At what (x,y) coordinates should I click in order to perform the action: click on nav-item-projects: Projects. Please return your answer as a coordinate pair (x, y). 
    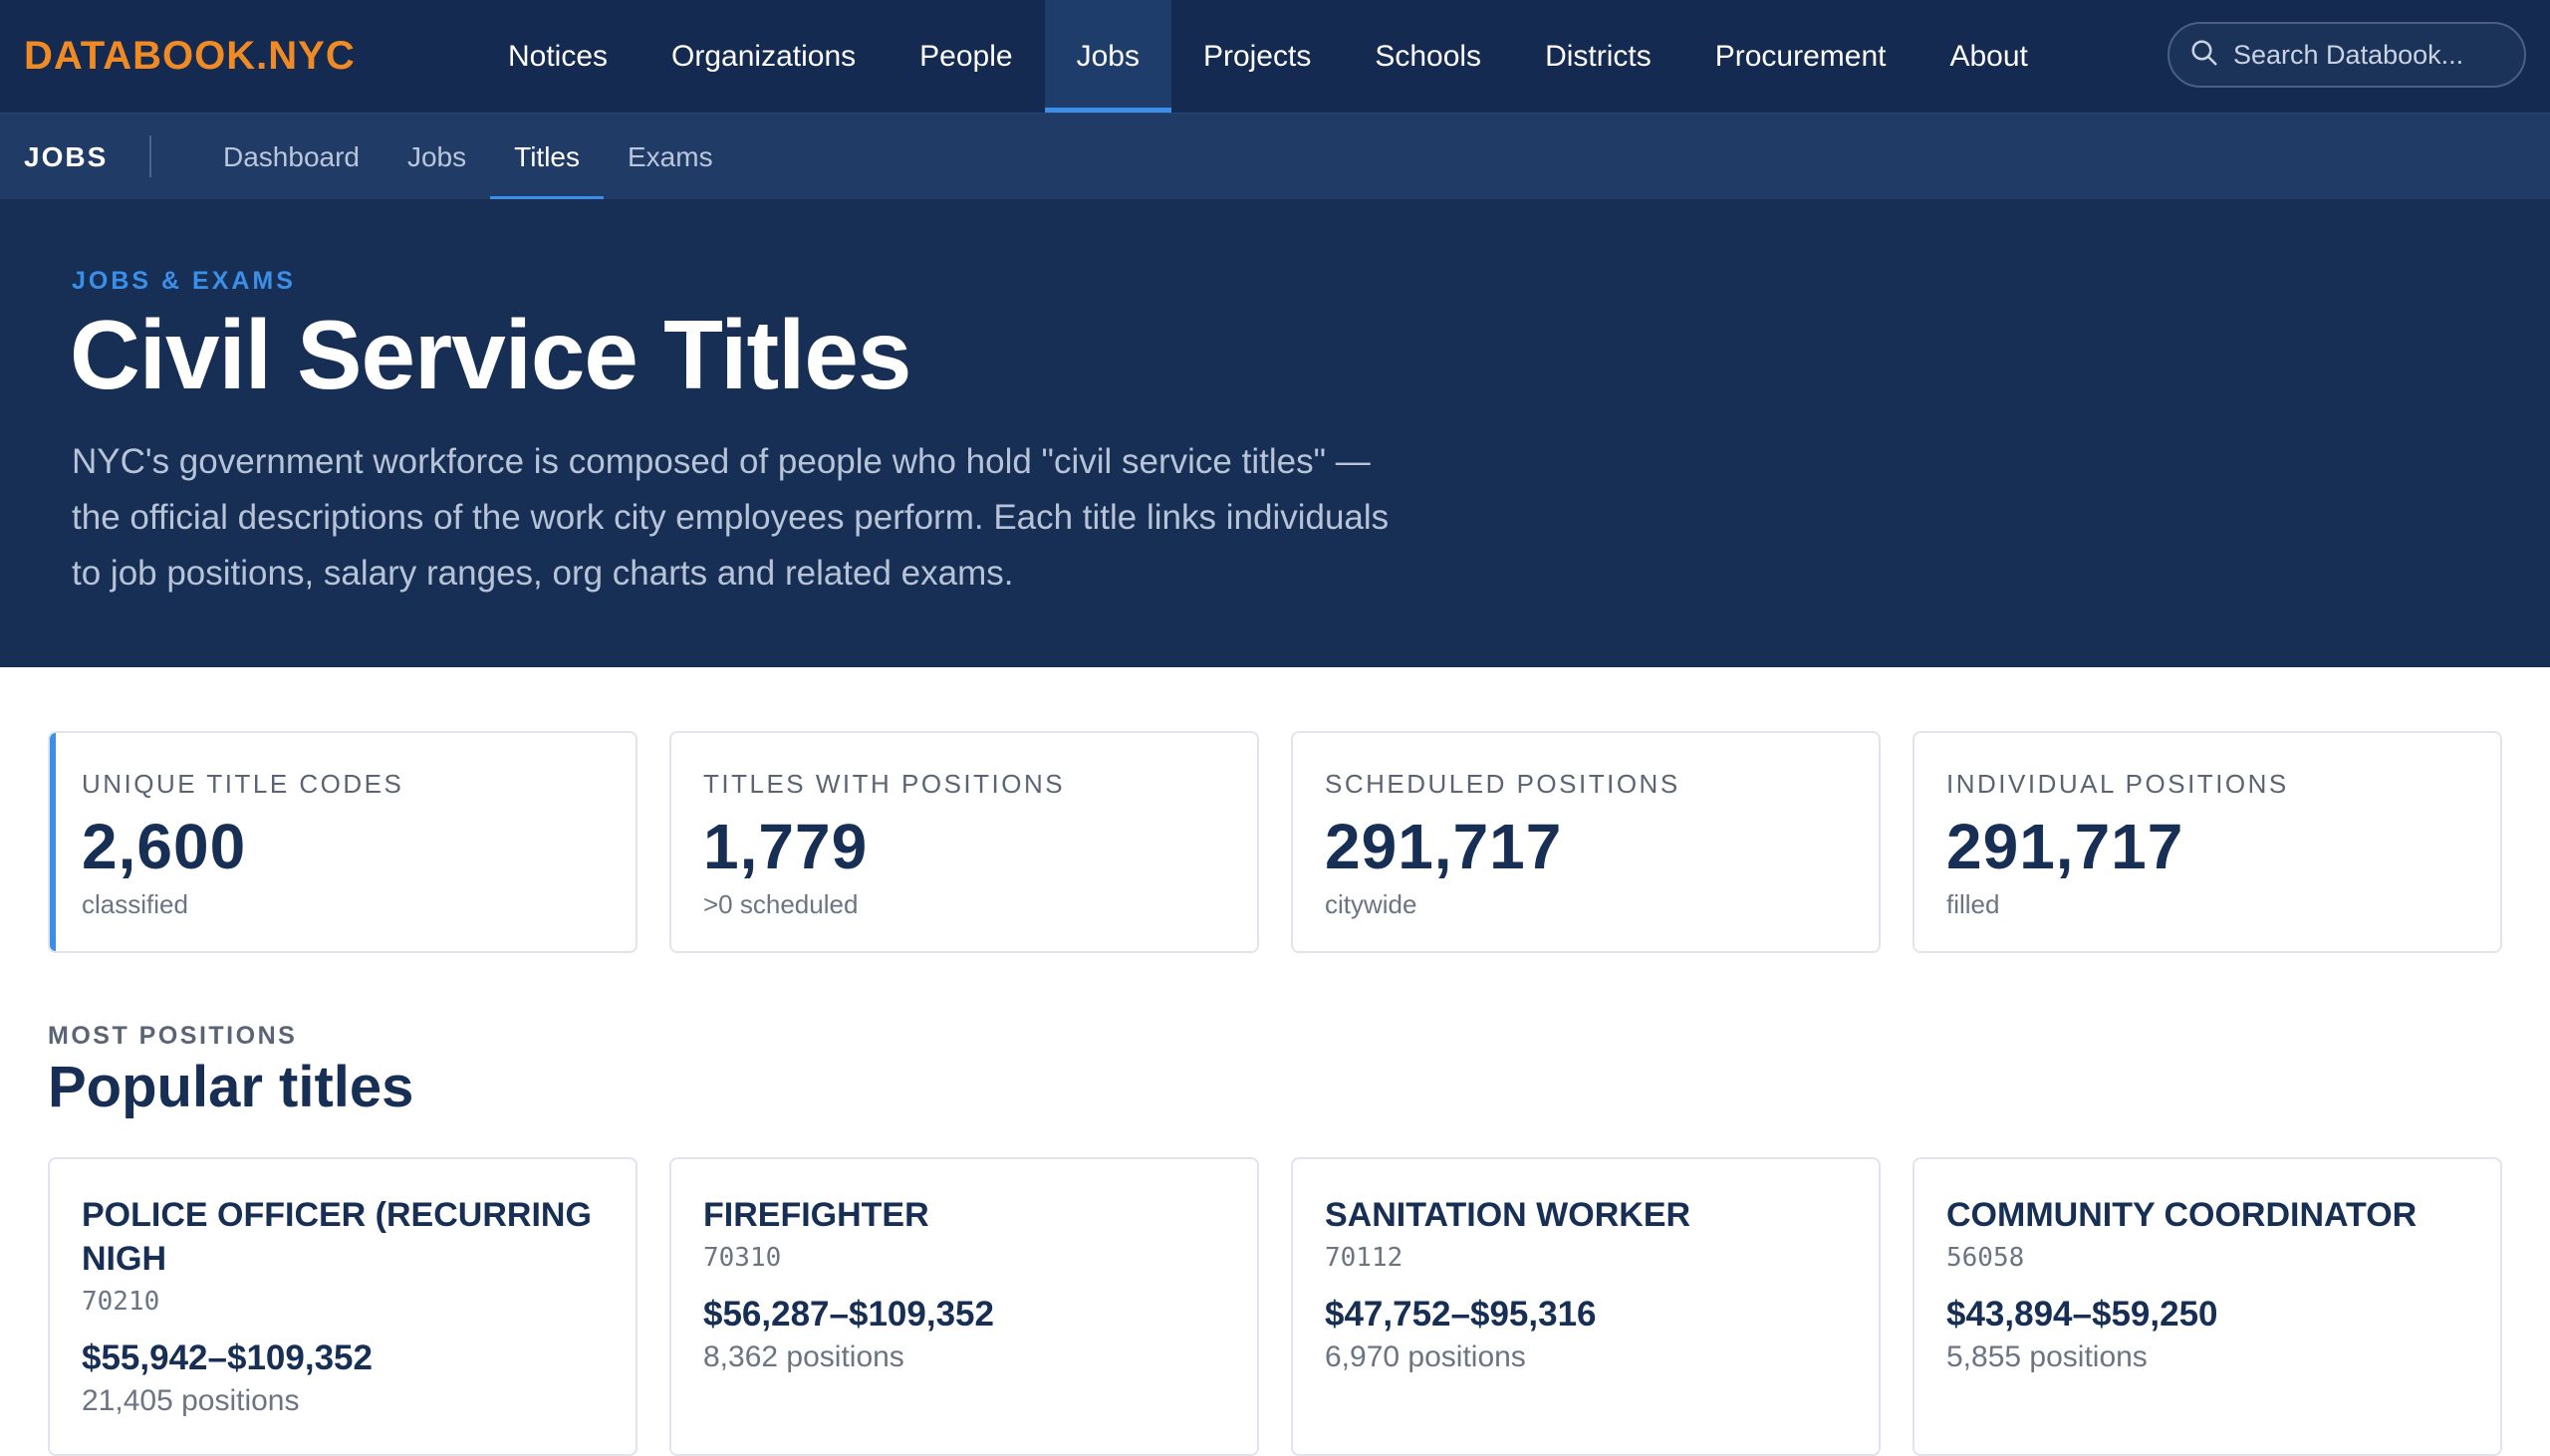
    Looking at the image, I should click on (1257, 56).